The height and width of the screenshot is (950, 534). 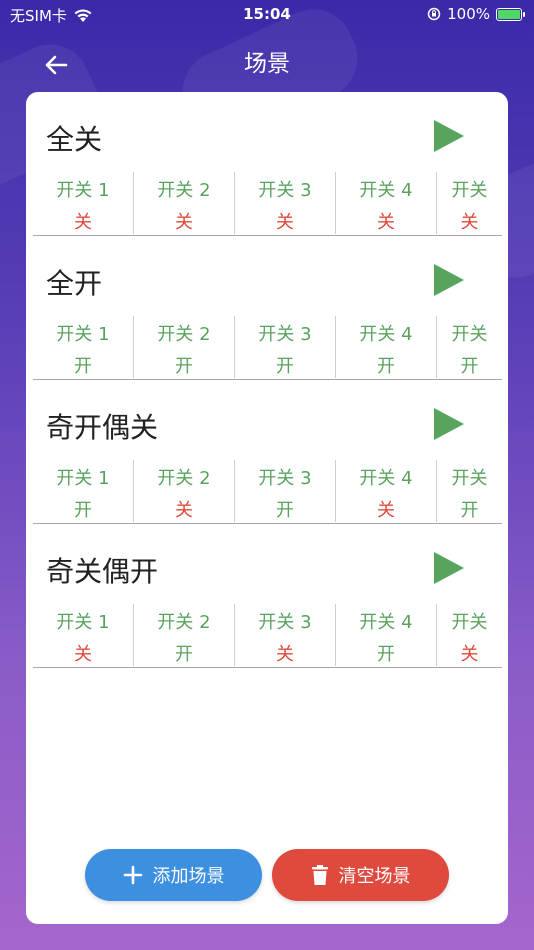 I want to click on status-right: 100%, so click(x=476, y=14).